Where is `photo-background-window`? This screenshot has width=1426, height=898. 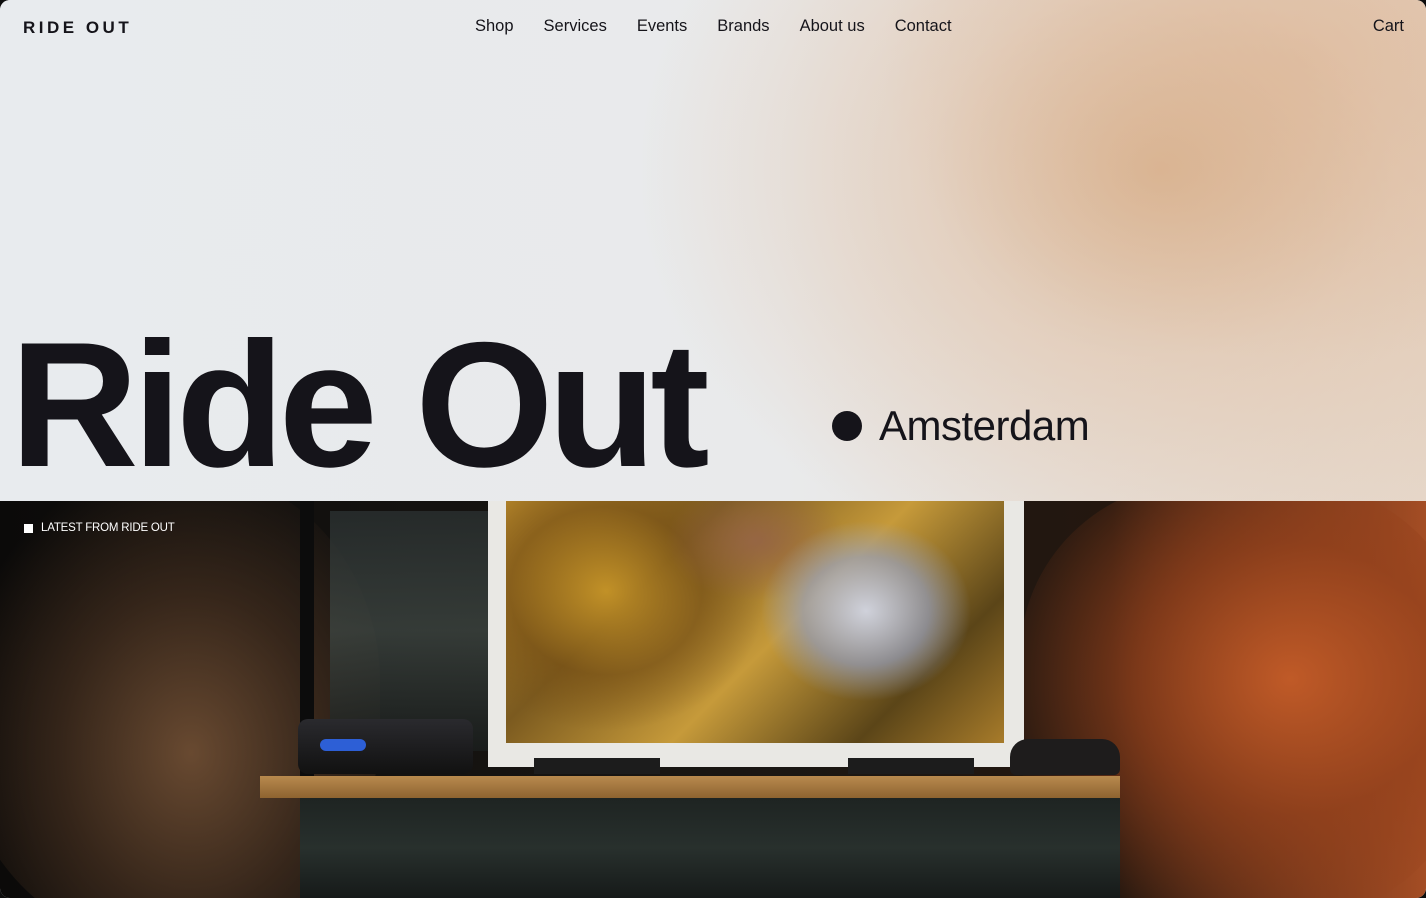 photo-background-window is located at coordinates (410, 631).